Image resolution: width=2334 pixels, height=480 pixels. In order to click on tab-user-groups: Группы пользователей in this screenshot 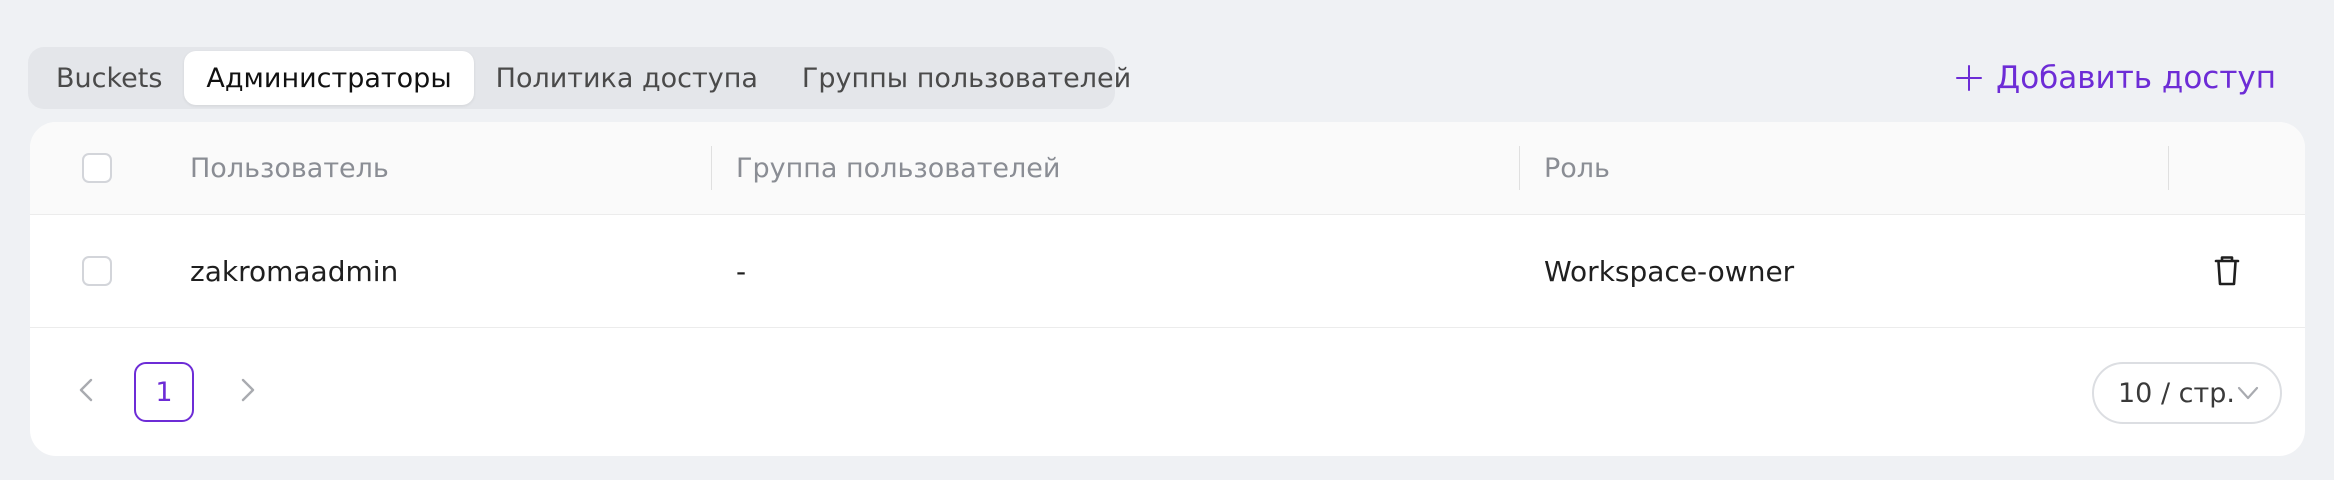, I will do `click(966, 78)`.